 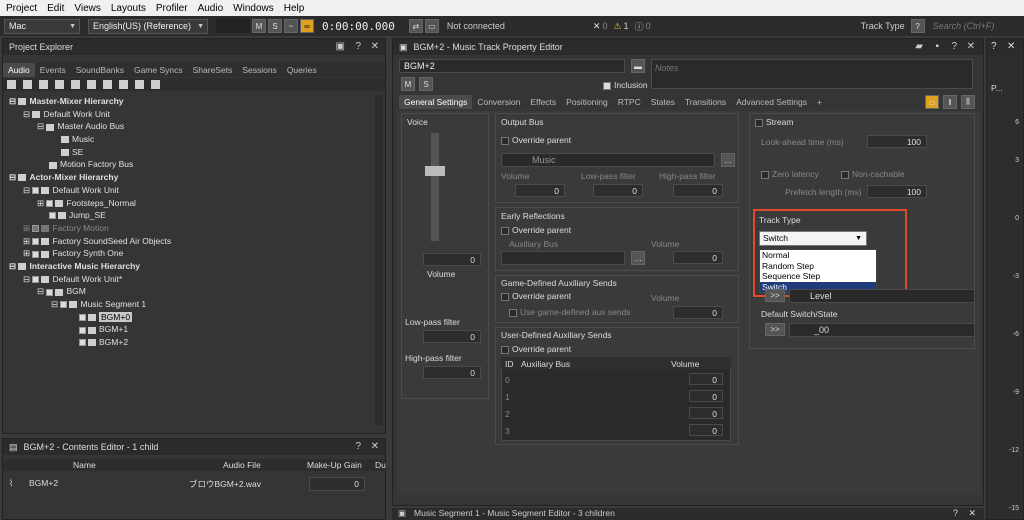 What do you see at coordinates (897, 141) in the screenshot?
I see `lookahead-value: 100` at bounding box center [897, 141].